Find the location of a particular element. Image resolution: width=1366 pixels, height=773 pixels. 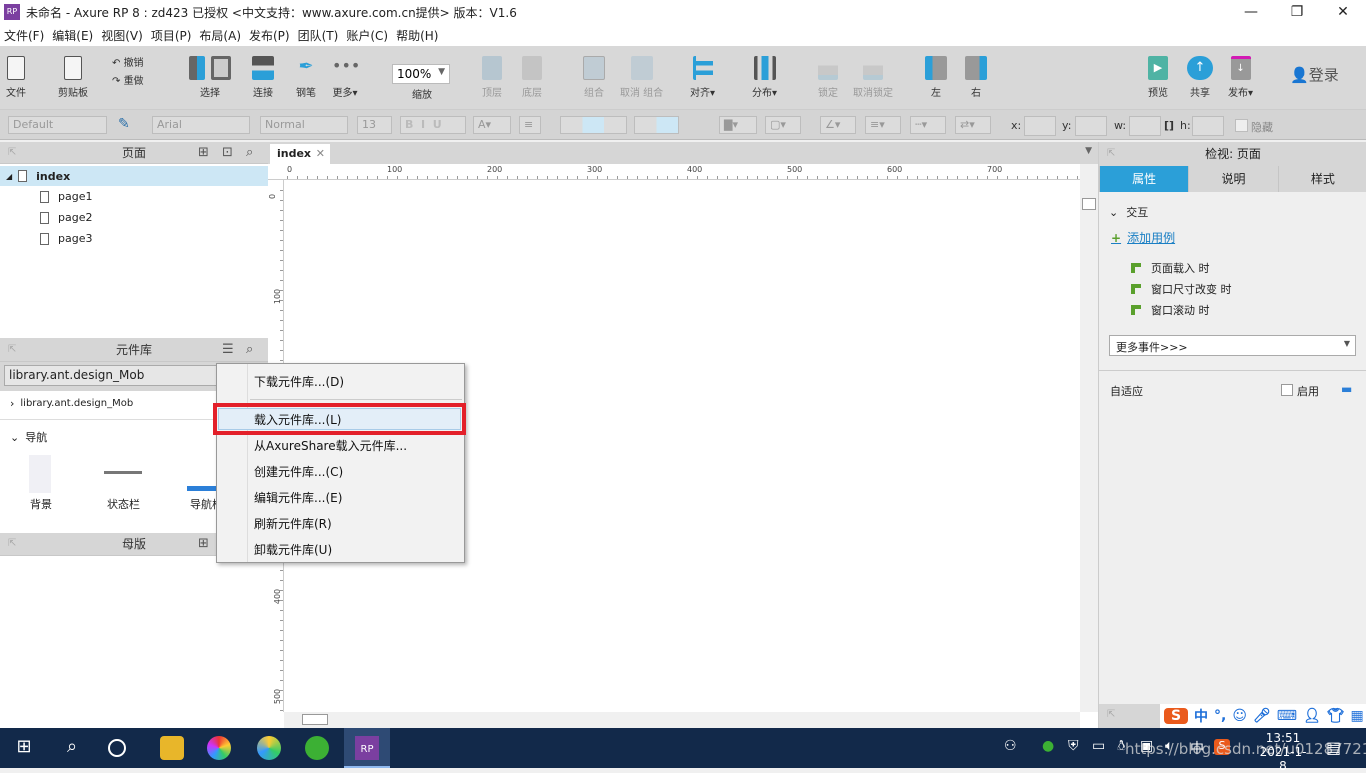

background-widget-thumb is located at coordinates (40, 474).